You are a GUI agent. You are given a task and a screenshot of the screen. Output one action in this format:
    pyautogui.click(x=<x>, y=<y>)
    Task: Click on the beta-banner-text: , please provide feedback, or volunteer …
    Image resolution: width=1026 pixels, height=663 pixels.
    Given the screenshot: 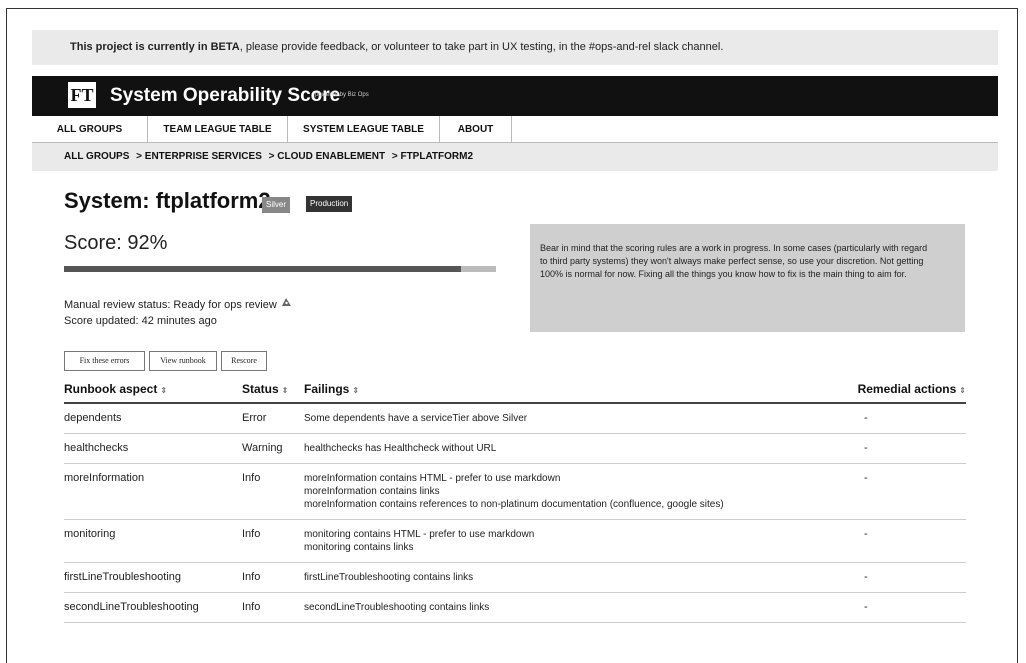 What is the action you would take?
    pyautogui.click(x=481, y=47)
    